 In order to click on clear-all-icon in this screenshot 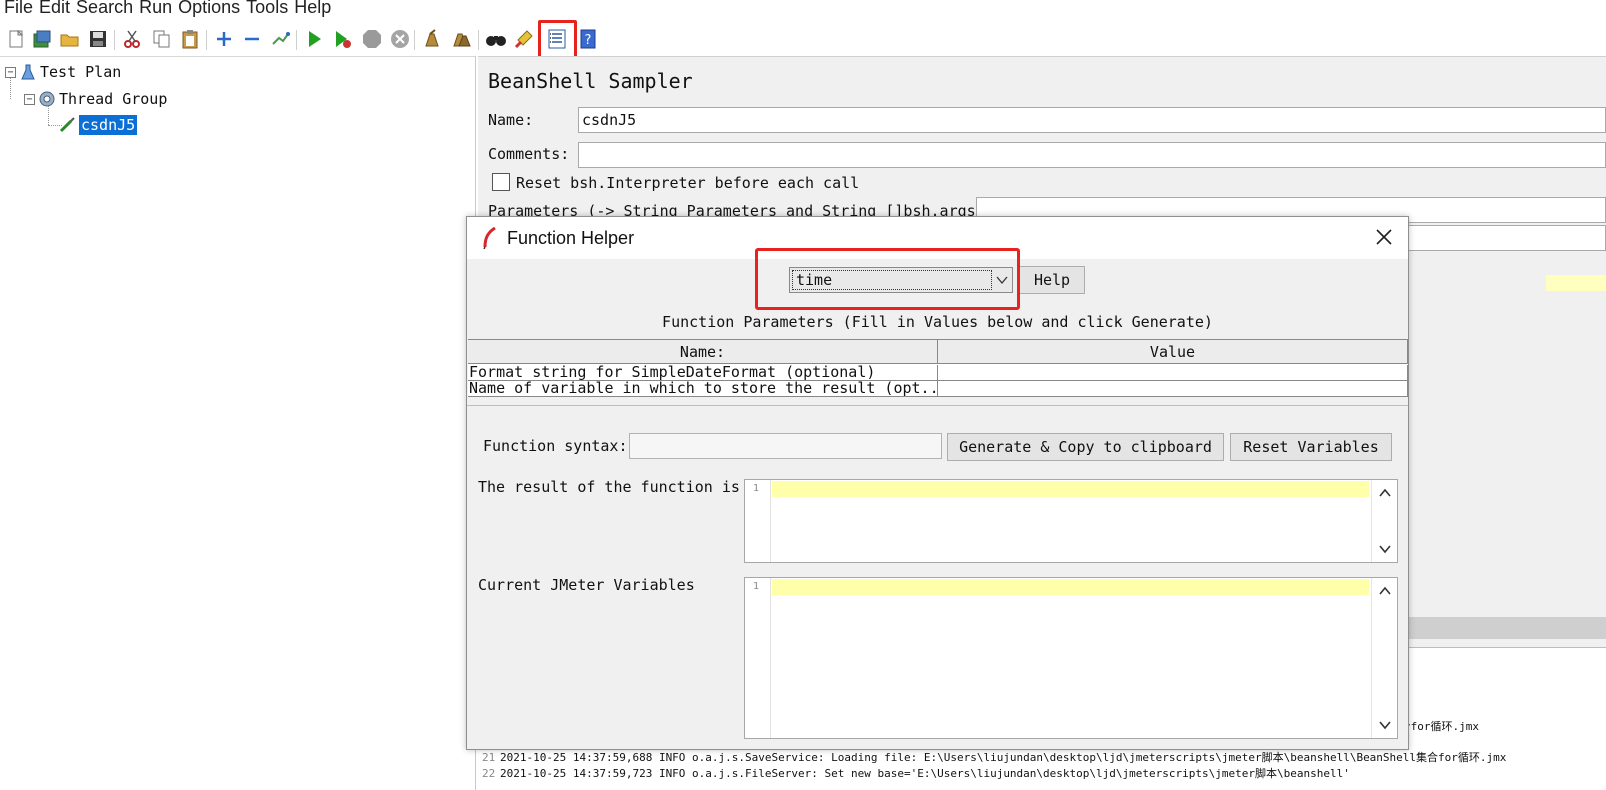, I will do `click(462, 39)`.